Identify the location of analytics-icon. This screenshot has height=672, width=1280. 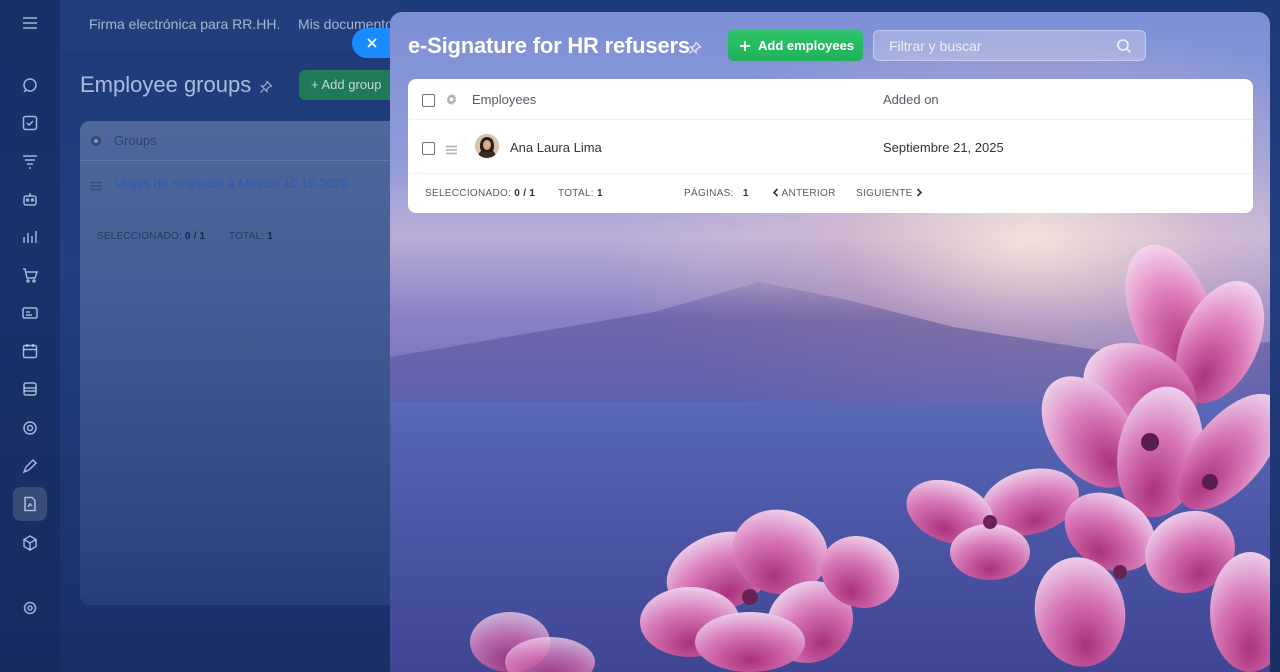
(30, 237).